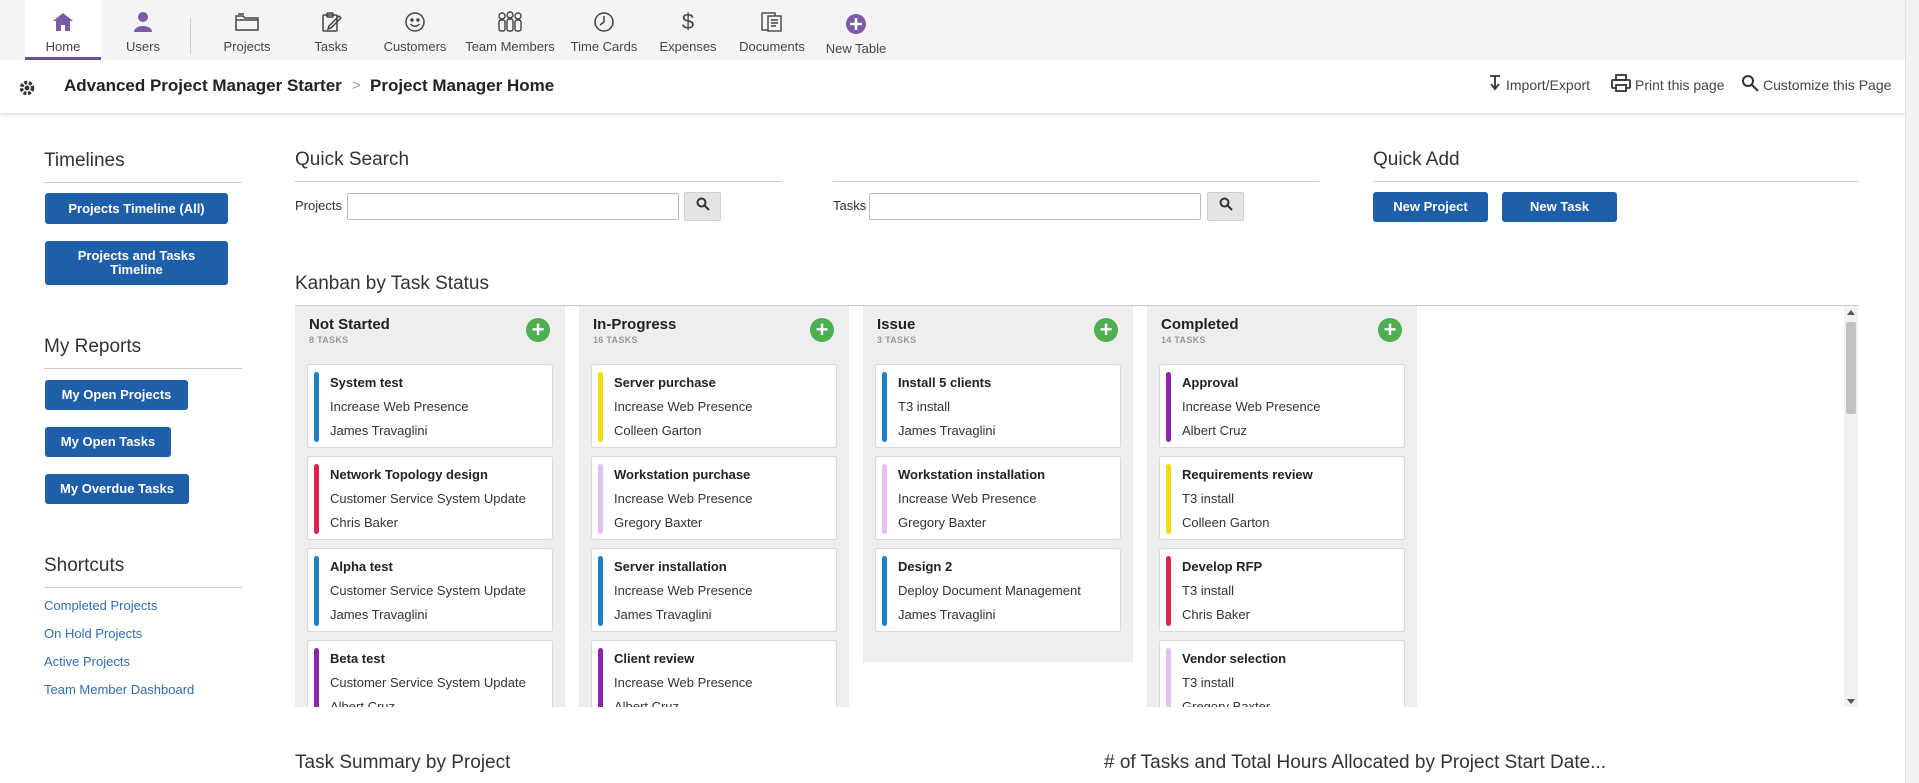 The image size is (1919, 783). What do you see at coordinates (349, 324) in the screenshot?
I see `column-title: Not Started` at bounding box center [349, 324].